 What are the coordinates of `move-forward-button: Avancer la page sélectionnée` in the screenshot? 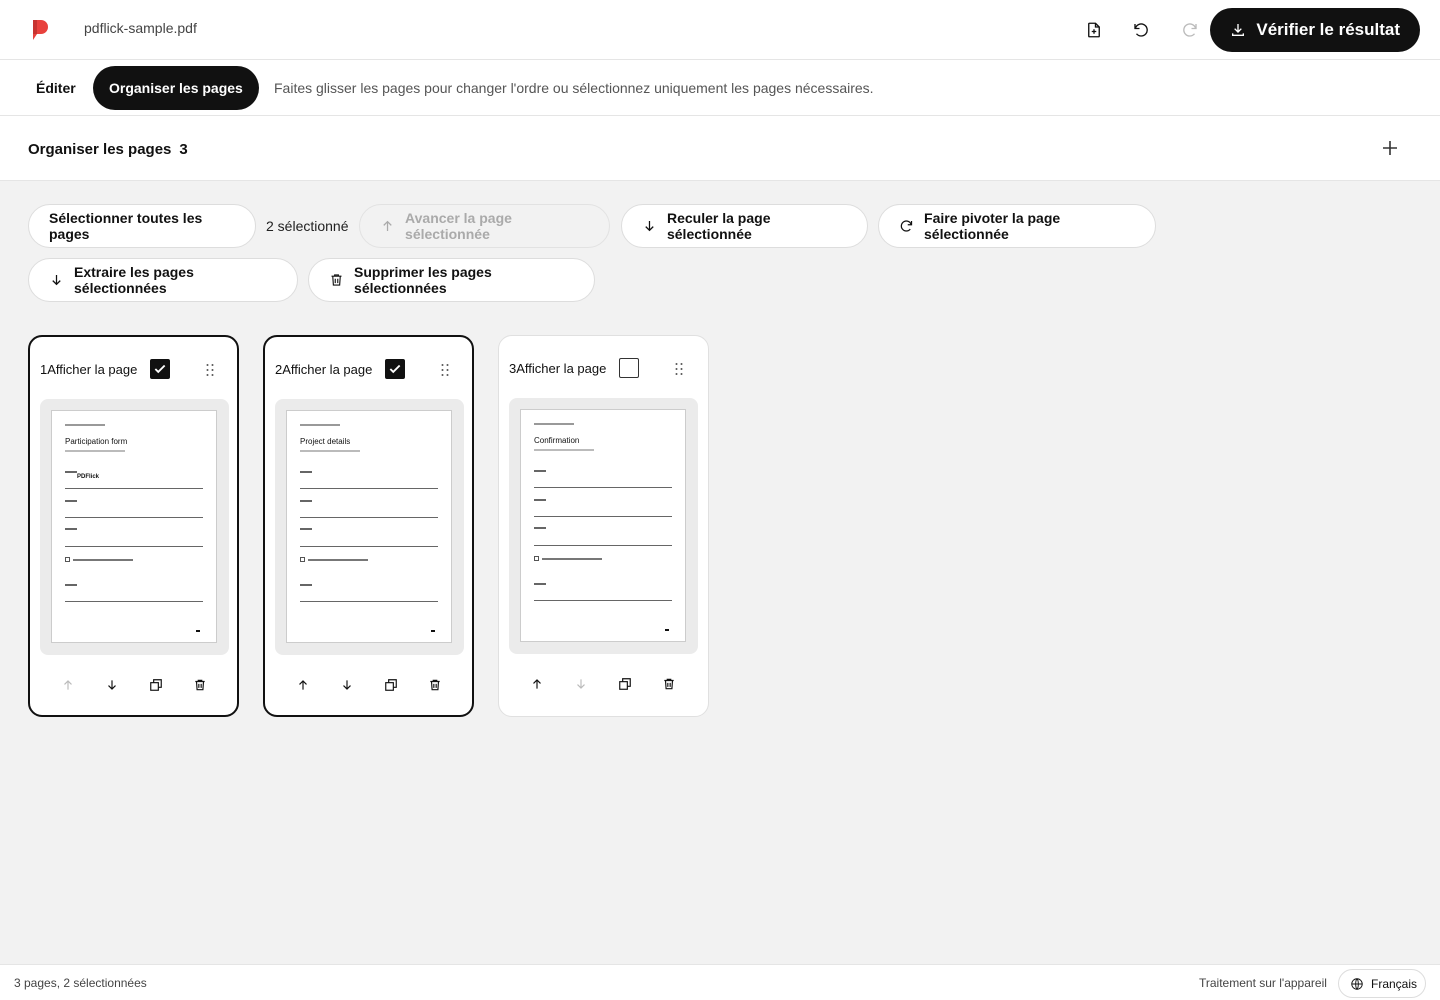 It's located at (484, 226).